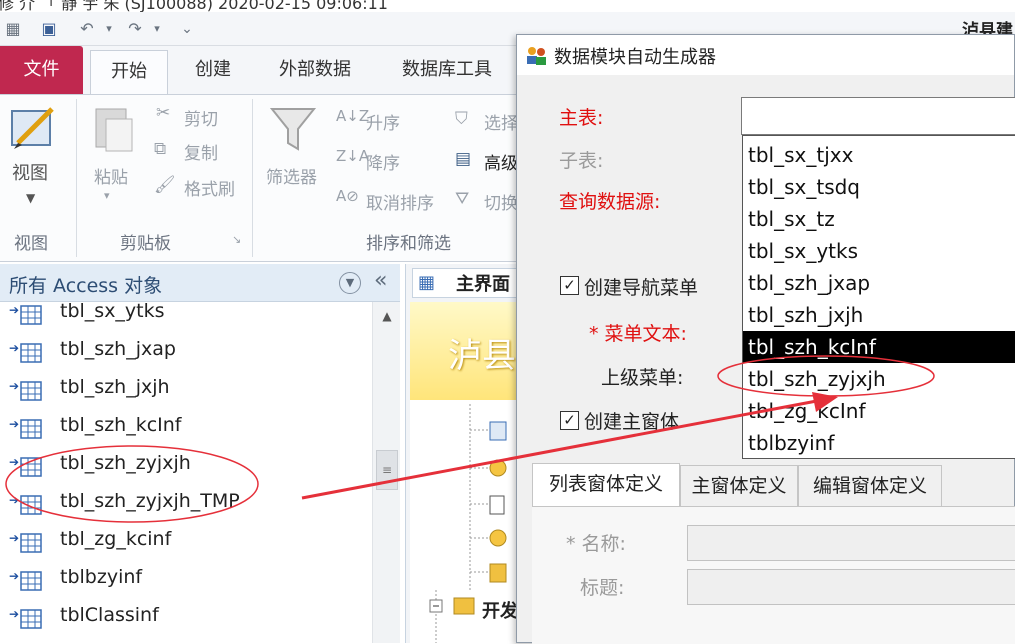  I want to click on sort-ascending-button: 升序, so click(383, 121).